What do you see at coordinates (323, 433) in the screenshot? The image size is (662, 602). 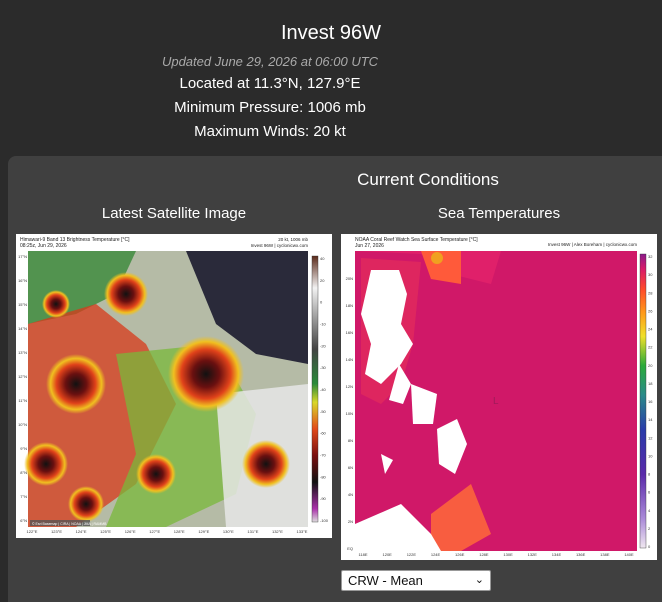 I see `sat-cbar-tick-8: -60` at bounding box center [323, 433].